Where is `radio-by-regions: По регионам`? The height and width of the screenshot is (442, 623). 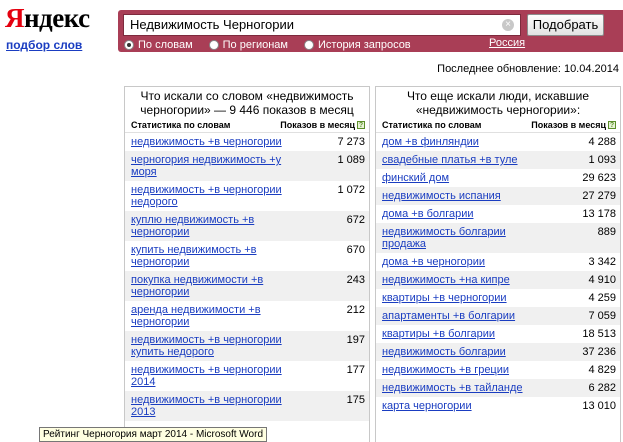
radio-by-regions: По регионам is located at coordinates (248, 45).